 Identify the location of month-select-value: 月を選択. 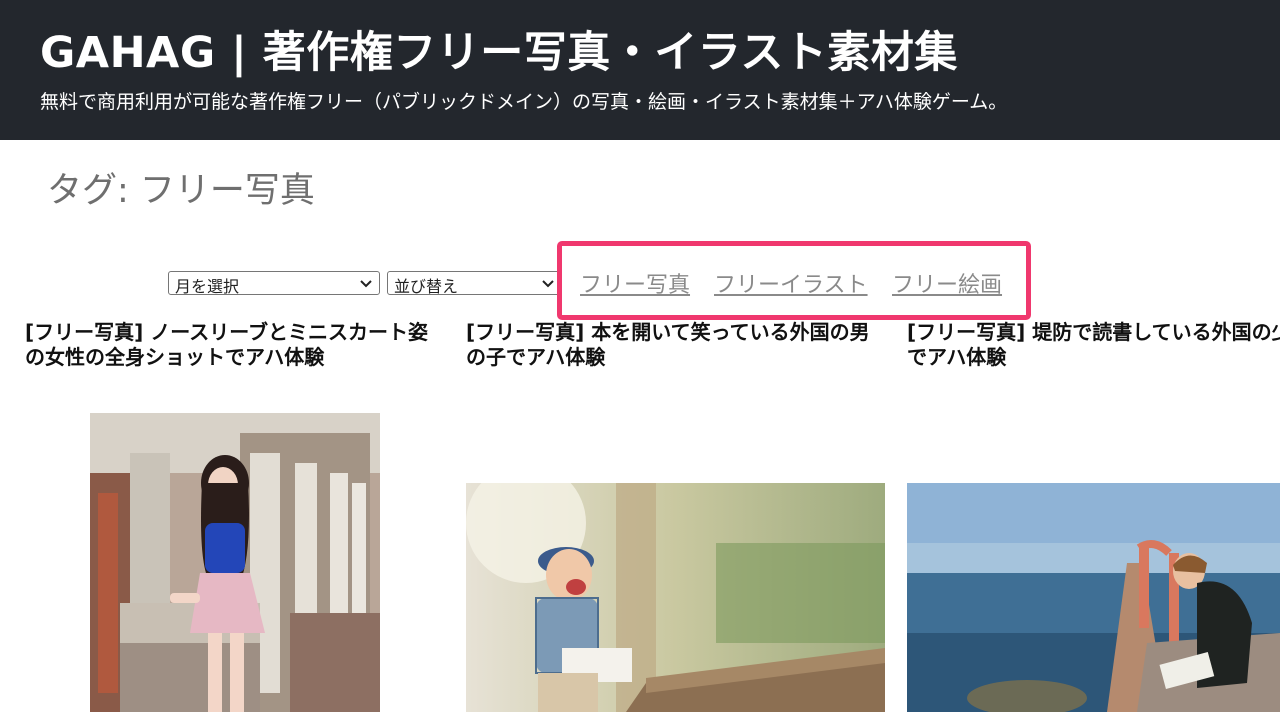
(207, 286).